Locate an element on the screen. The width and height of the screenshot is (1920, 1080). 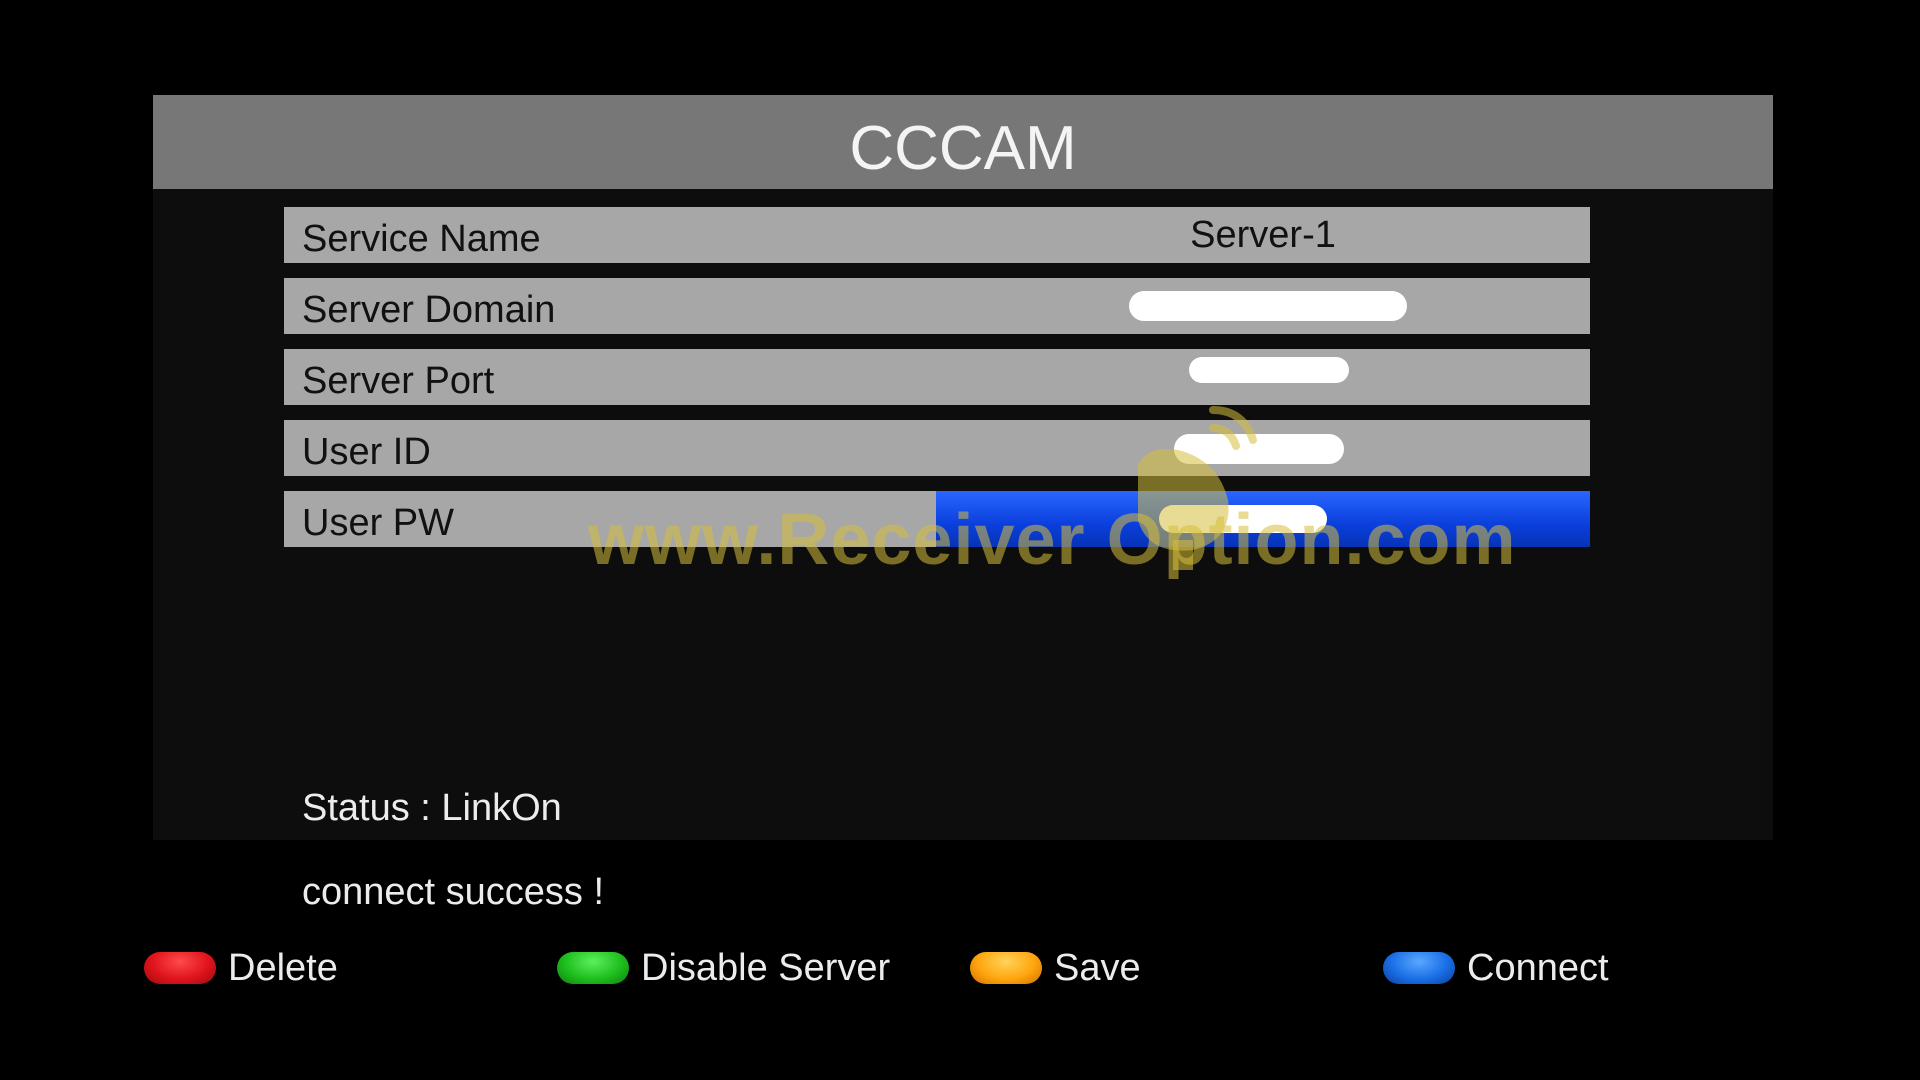
field-label: User ID is located at coordinates (366, 452).